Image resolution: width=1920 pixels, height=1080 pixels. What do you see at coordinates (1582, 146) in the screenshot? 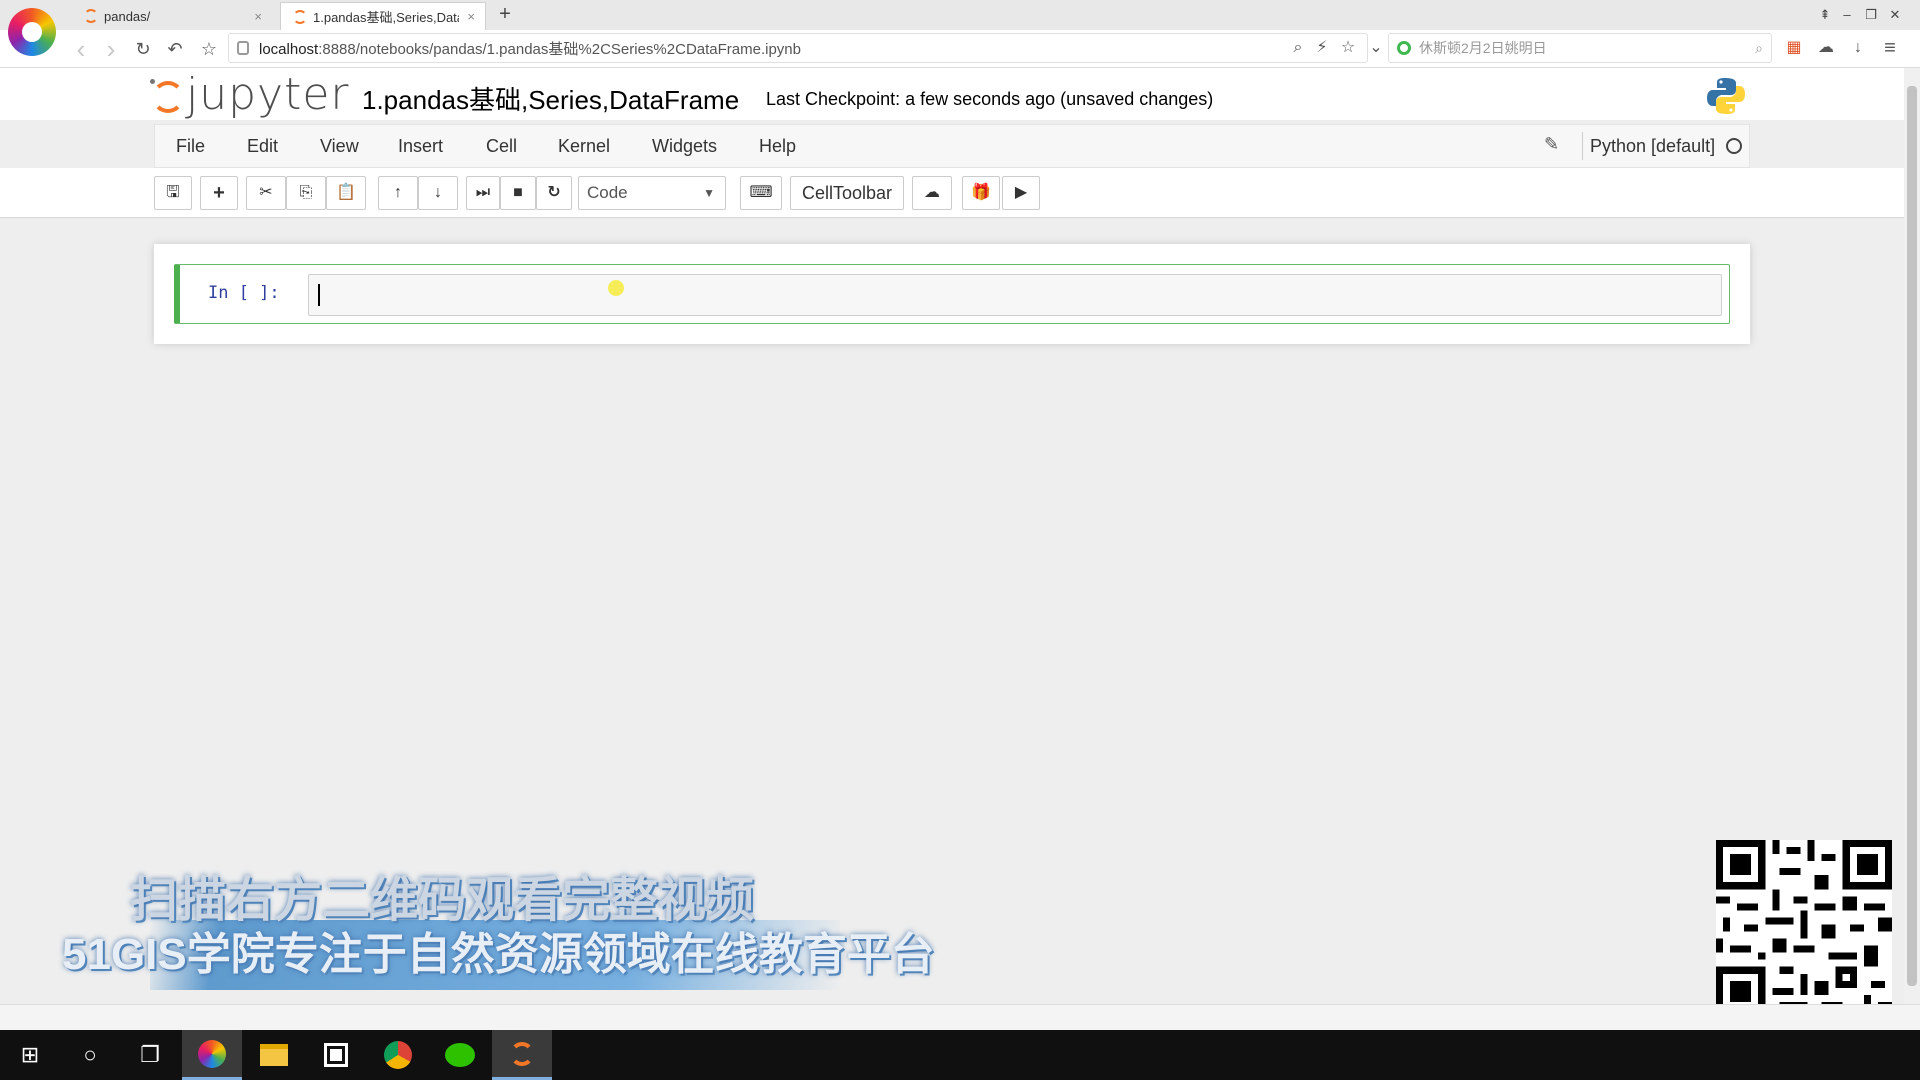
I see `divider` at bounding box center [1582, 146].